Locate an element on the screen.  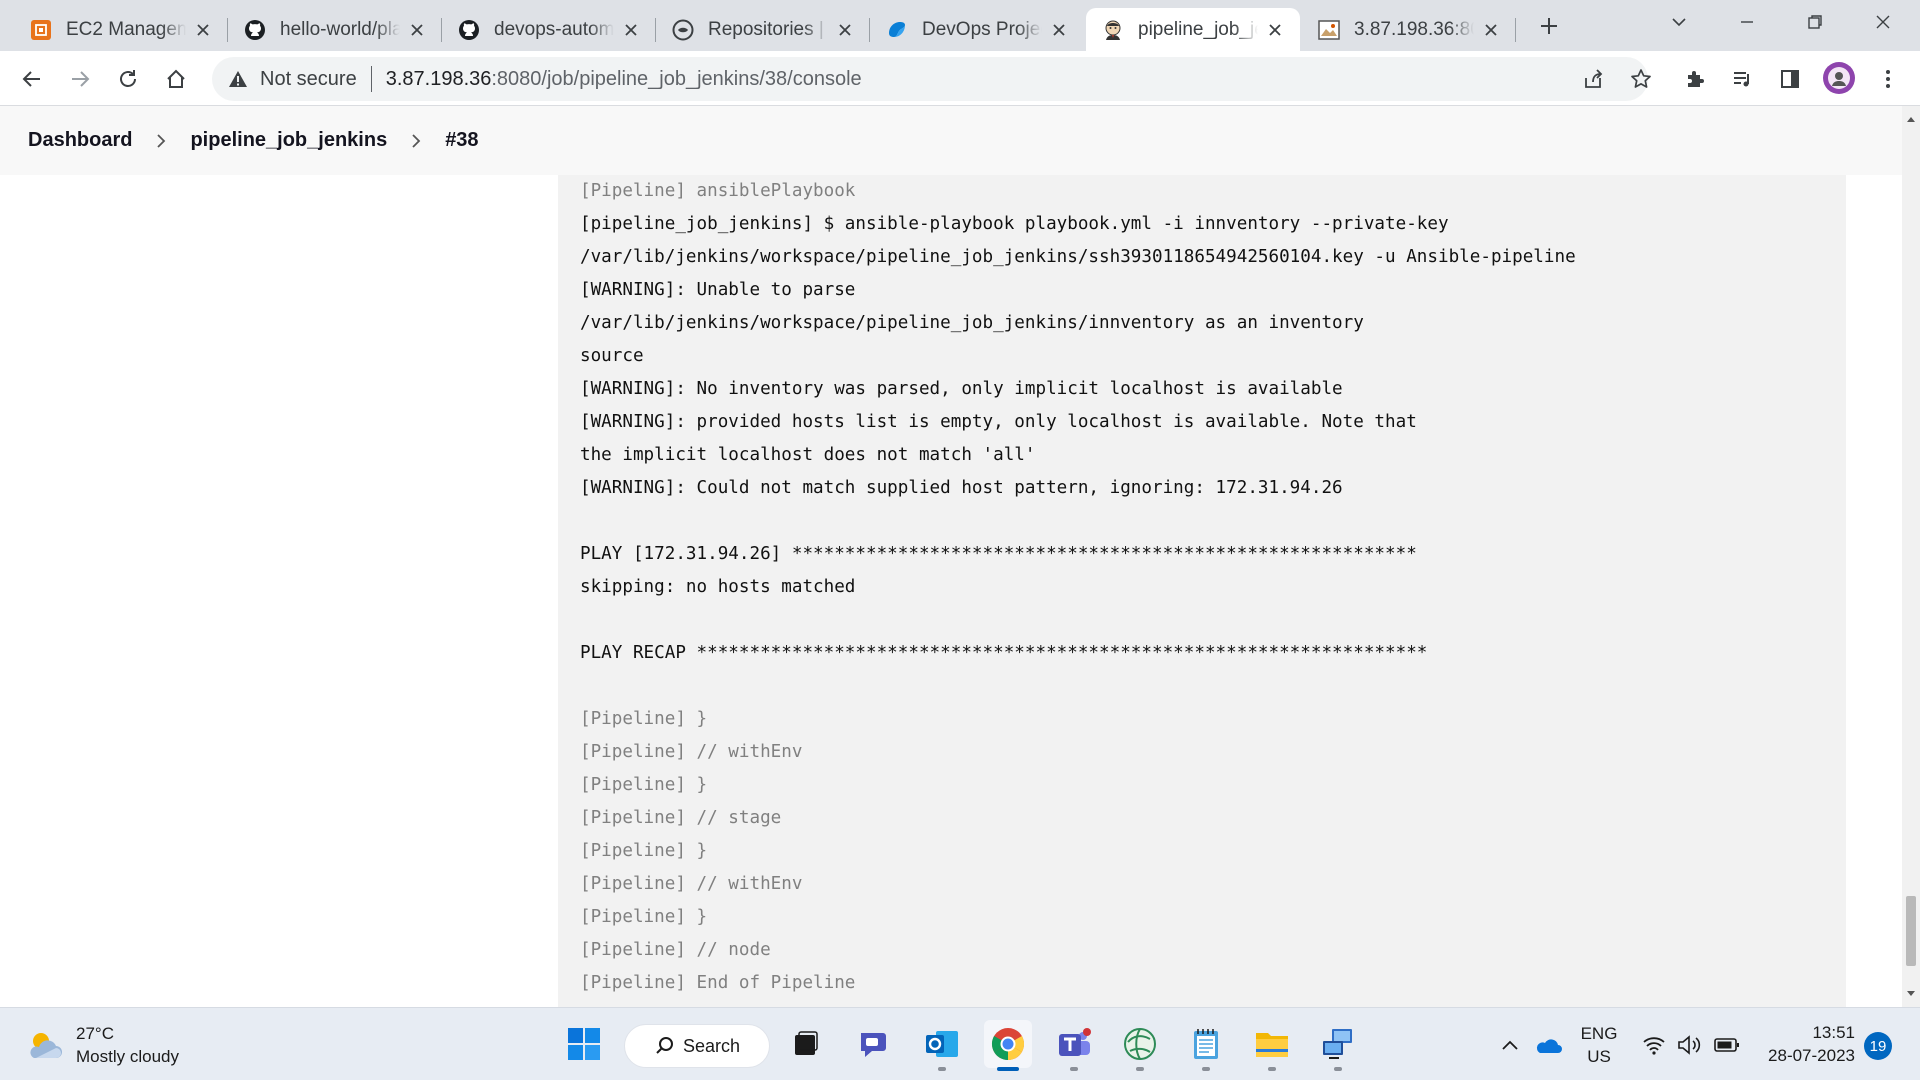
console-line: source is located at coordinates (612, 356).